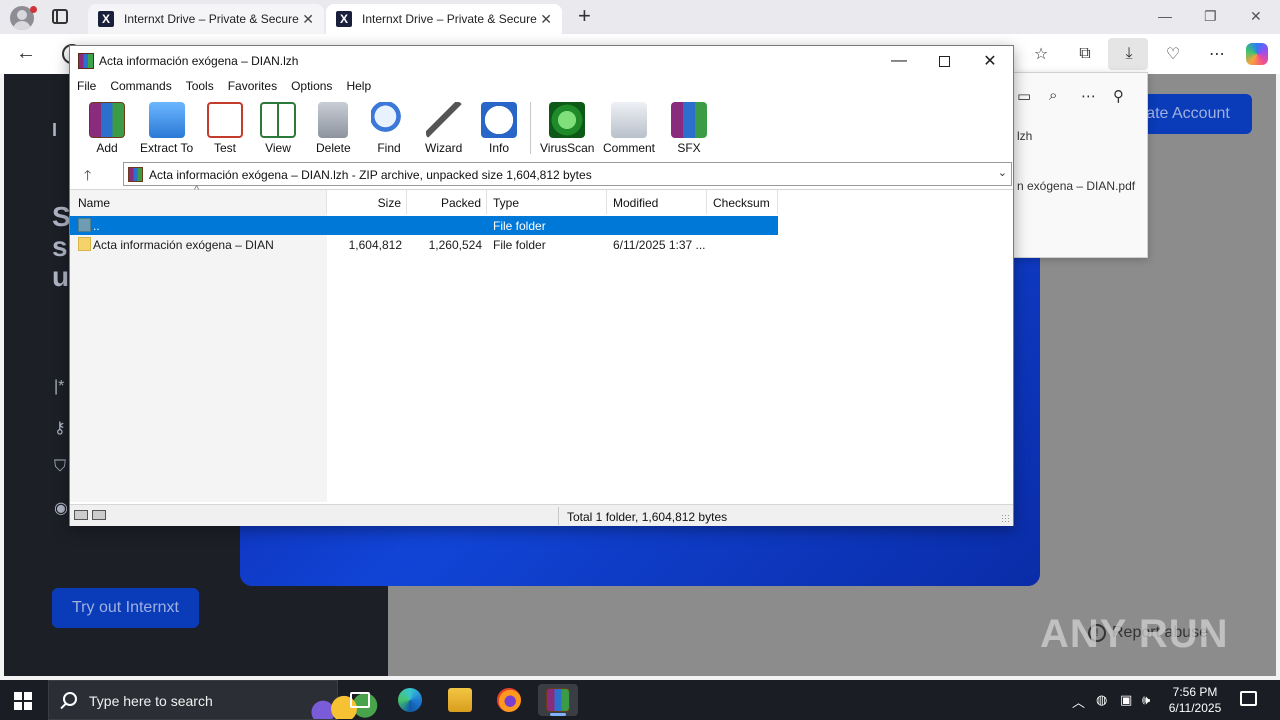 This screenshot has height=720, width=1280. What do you see at coordinates (1195, 700) in the screenshot?
I see `taskbar-clock: 7:56 PM 6/11/2025` at bounding box center [1195, 700].